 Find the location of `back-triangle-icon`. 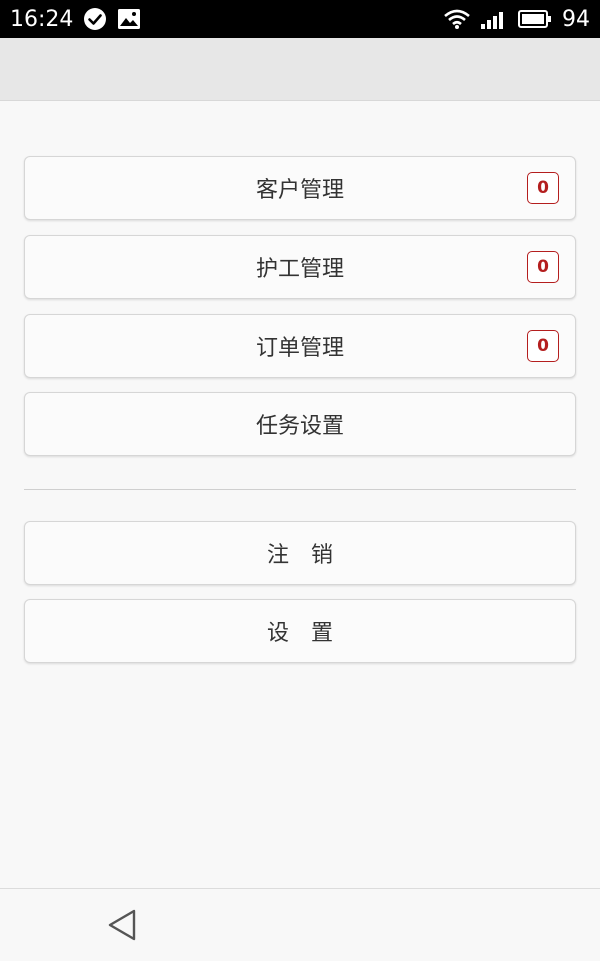

back-triangle-icon is located at coordinates (122, 927).